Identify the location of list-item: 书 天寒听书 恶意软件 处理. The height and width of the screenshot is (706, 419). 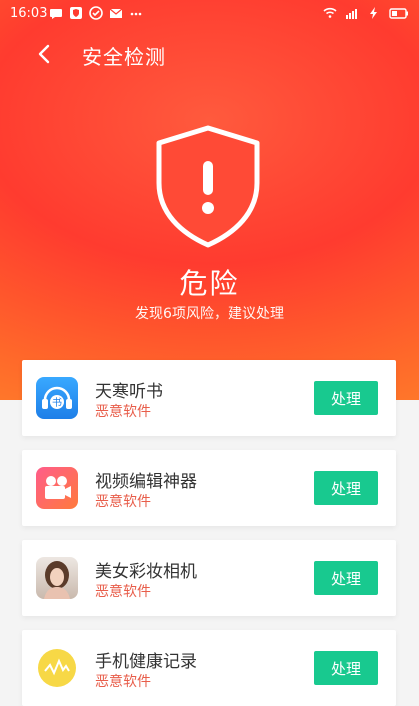
(209, 398).